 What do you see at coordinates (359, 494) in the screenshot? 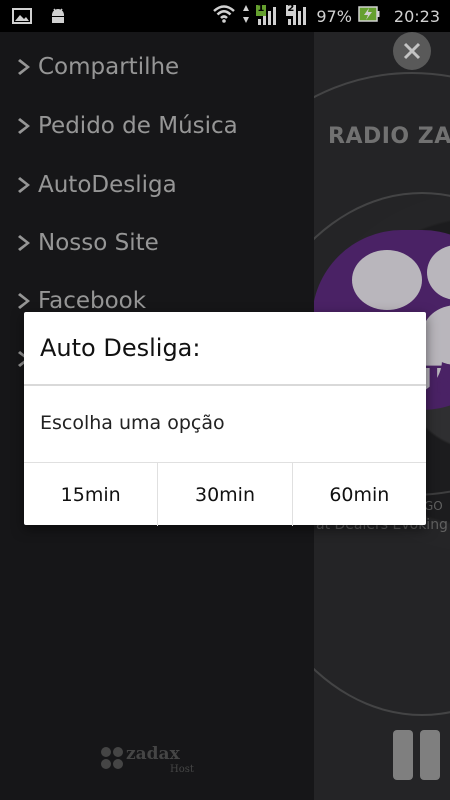
I see `option-60min-button: 60min` at bounding box center [359, 494].